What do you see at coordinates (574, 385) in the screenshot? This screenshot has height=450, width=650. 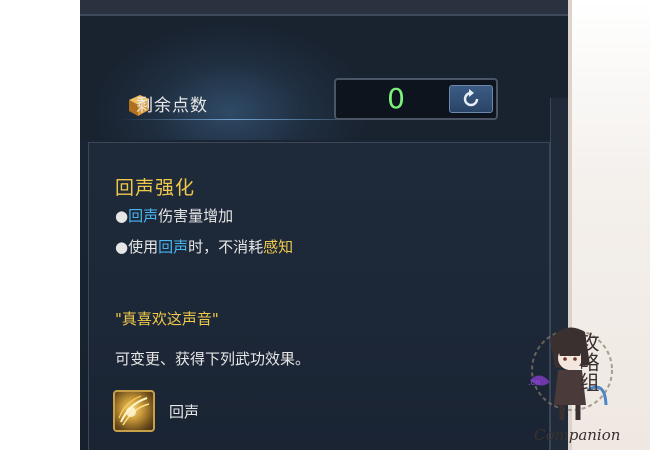 I see `companion-watermark-logo: .cn 攻略组 Companion` at bounding box center [574, 385].